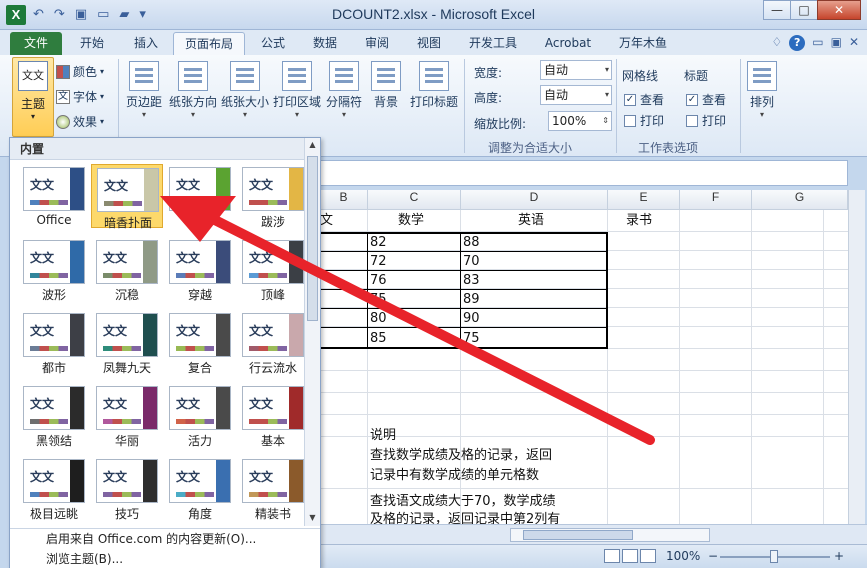  Describe the element at coordinates (273, 269) in the screenshot. I see `theme-thumbnail: 文文 顶峰` at that location.